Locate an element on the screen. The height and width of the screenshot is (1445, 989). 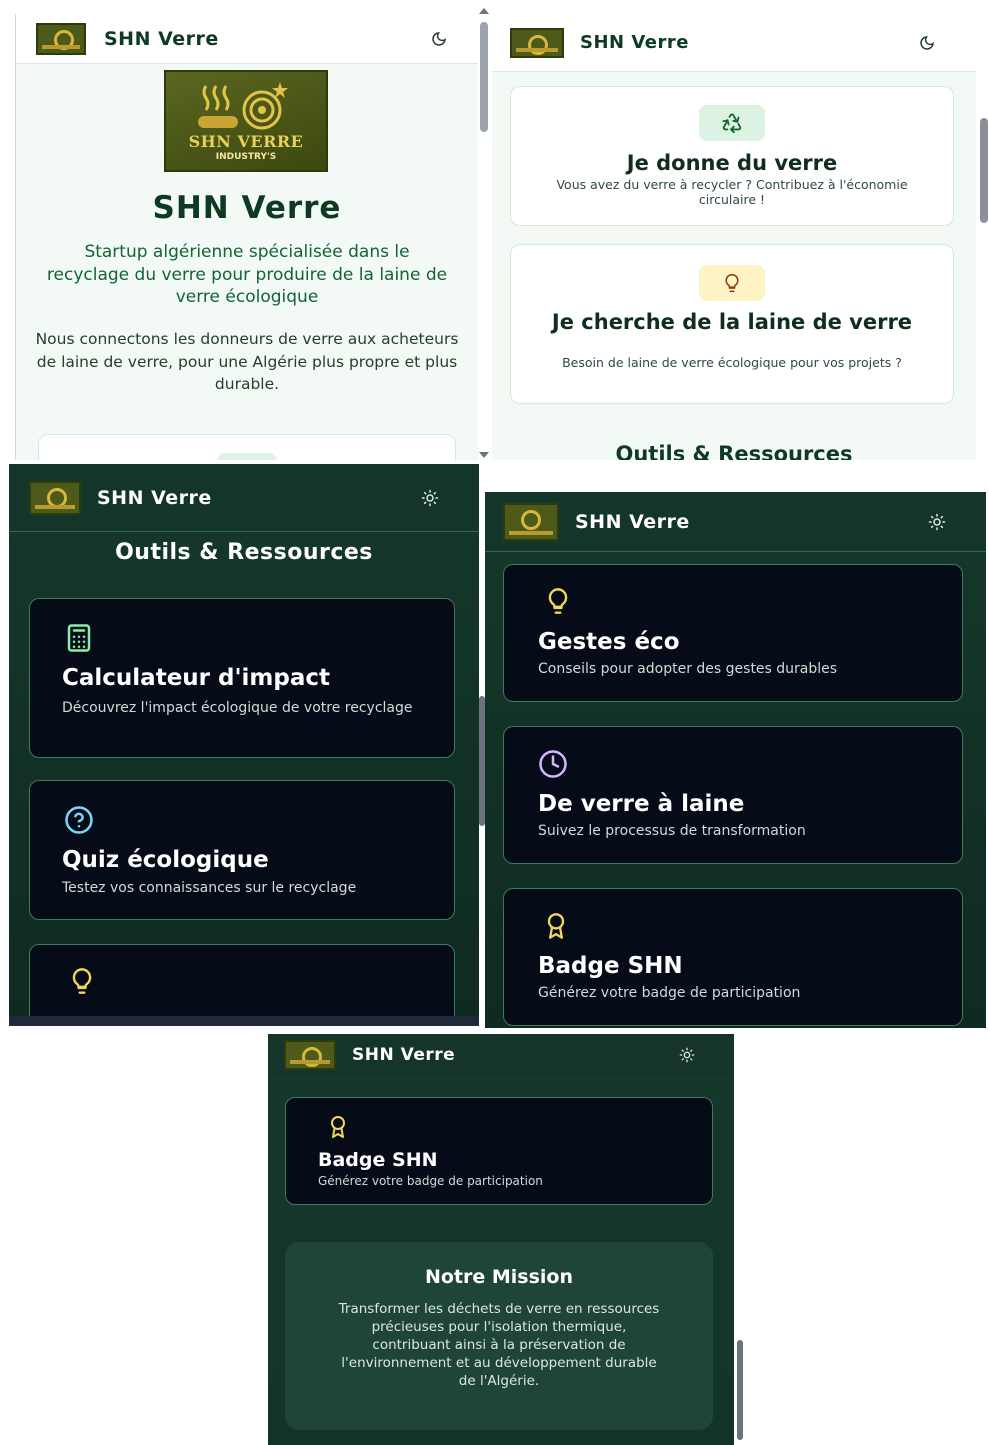
bottom-bar is located at coordinates (244, 1021).